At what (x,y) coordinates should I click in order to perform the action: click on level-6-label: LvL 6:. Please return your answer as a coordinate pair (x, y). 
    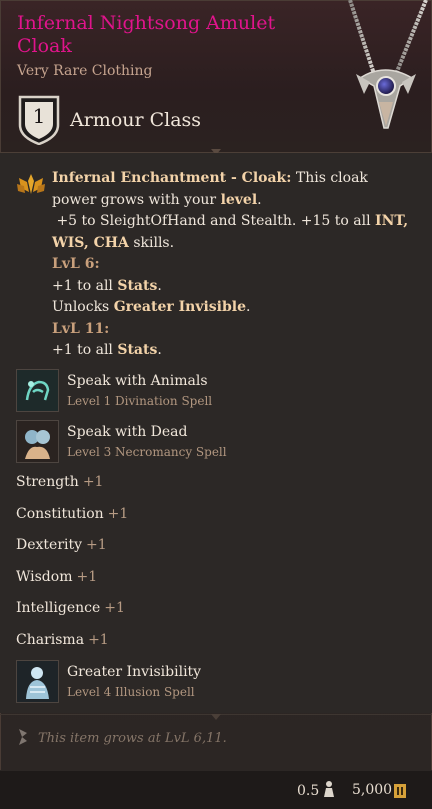
    Looking at the image, I should click on (76, 264).